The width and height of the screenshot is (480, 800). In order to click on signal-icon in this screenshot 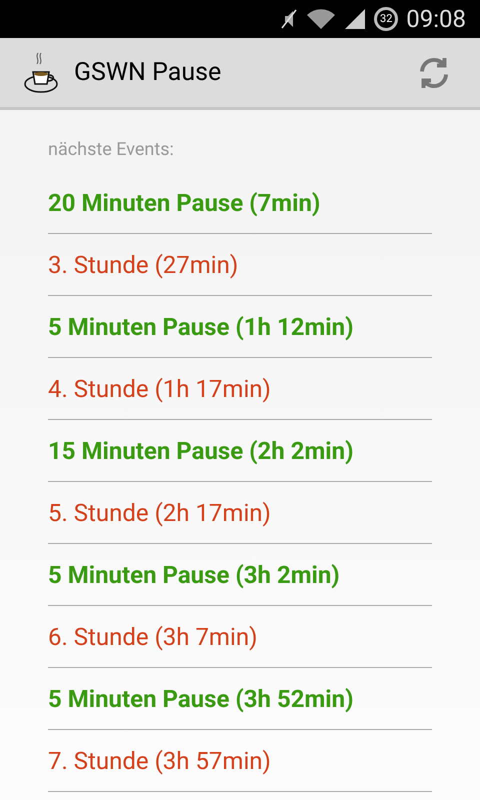, I will do `click(355, 19)`.